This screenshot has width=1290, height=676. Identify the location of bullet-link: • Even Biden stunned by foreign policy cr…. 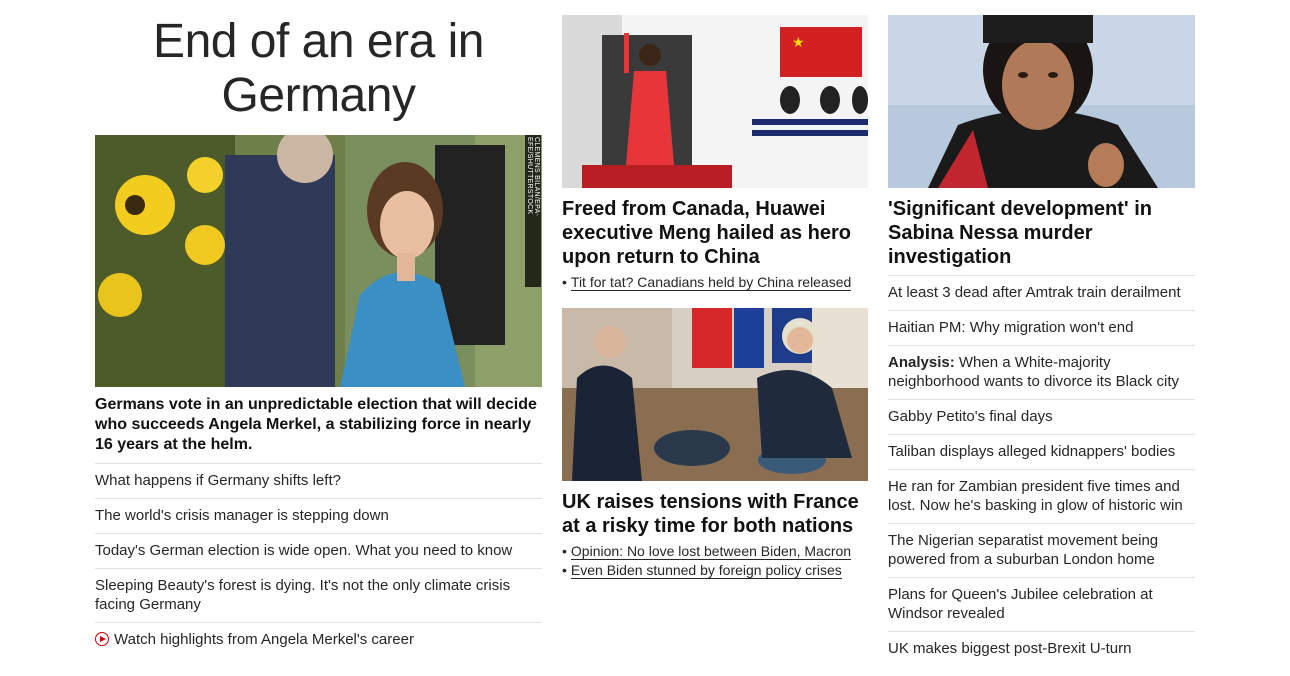
(715, 570).